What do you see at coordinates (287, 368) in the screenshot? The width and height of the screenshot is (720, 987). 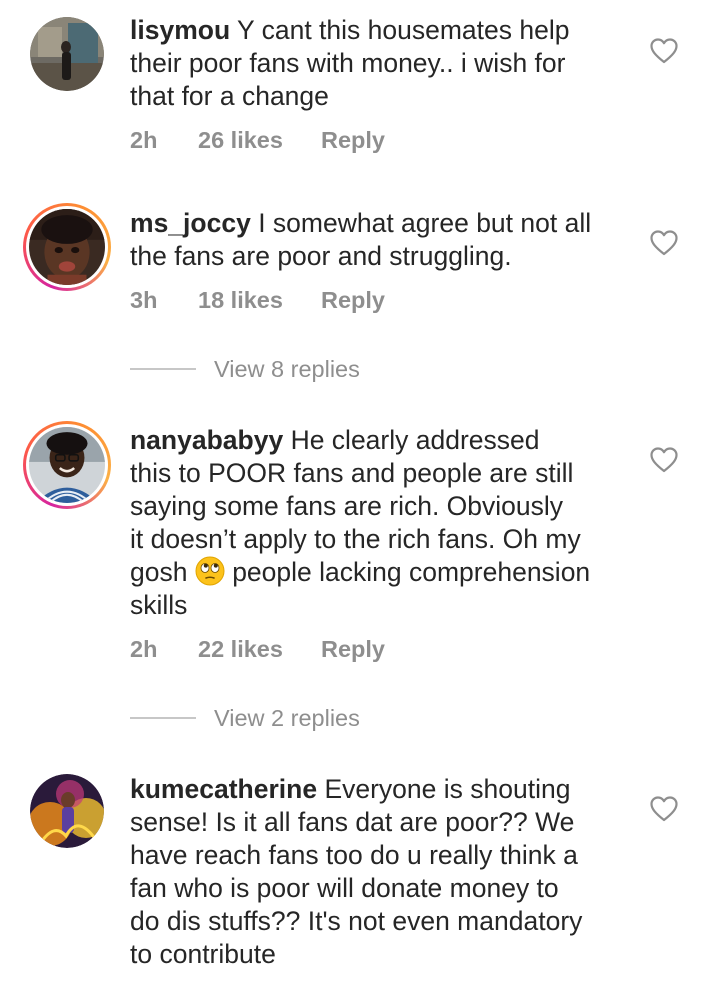 I see `view-replies-label: View 8 replies` at bounding box center [287, 368].